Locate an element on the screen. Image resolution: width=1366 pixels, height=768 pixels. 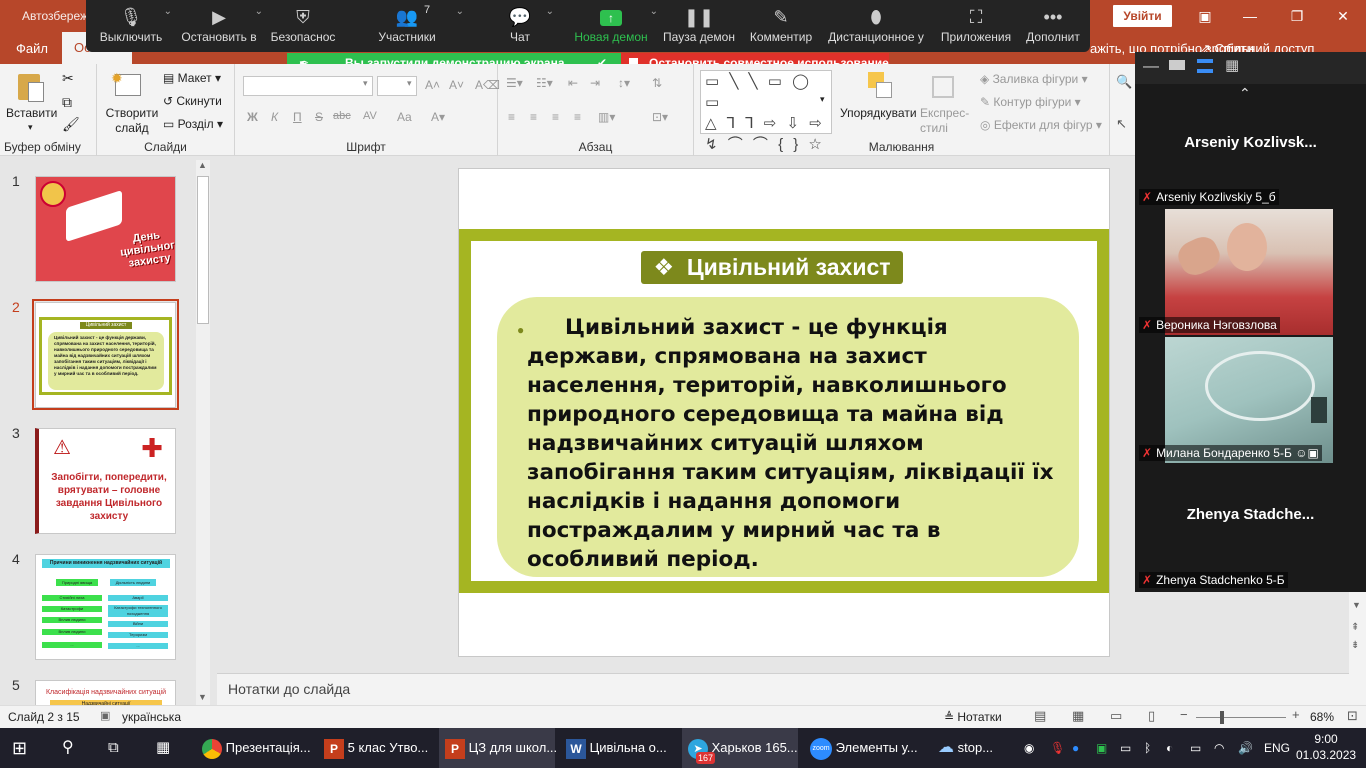
section-button: ▭ Розділ ▾ is located at coordinates (193, 124).